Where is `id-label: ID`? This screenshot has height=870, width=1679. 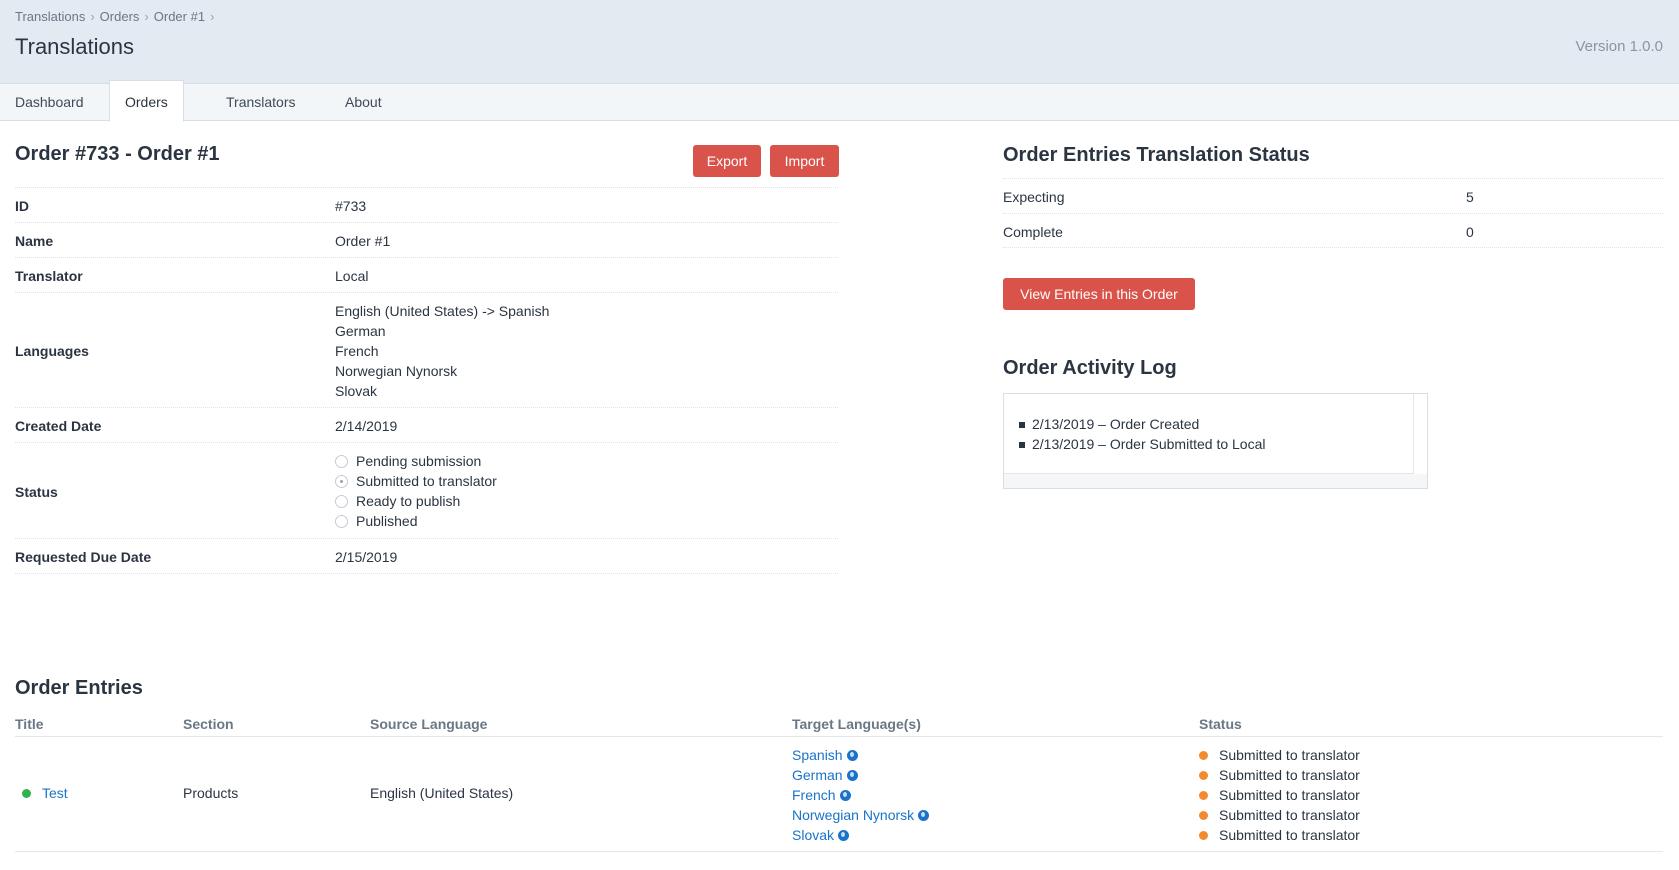 id-label: ID is located at coordinates (22, 206).